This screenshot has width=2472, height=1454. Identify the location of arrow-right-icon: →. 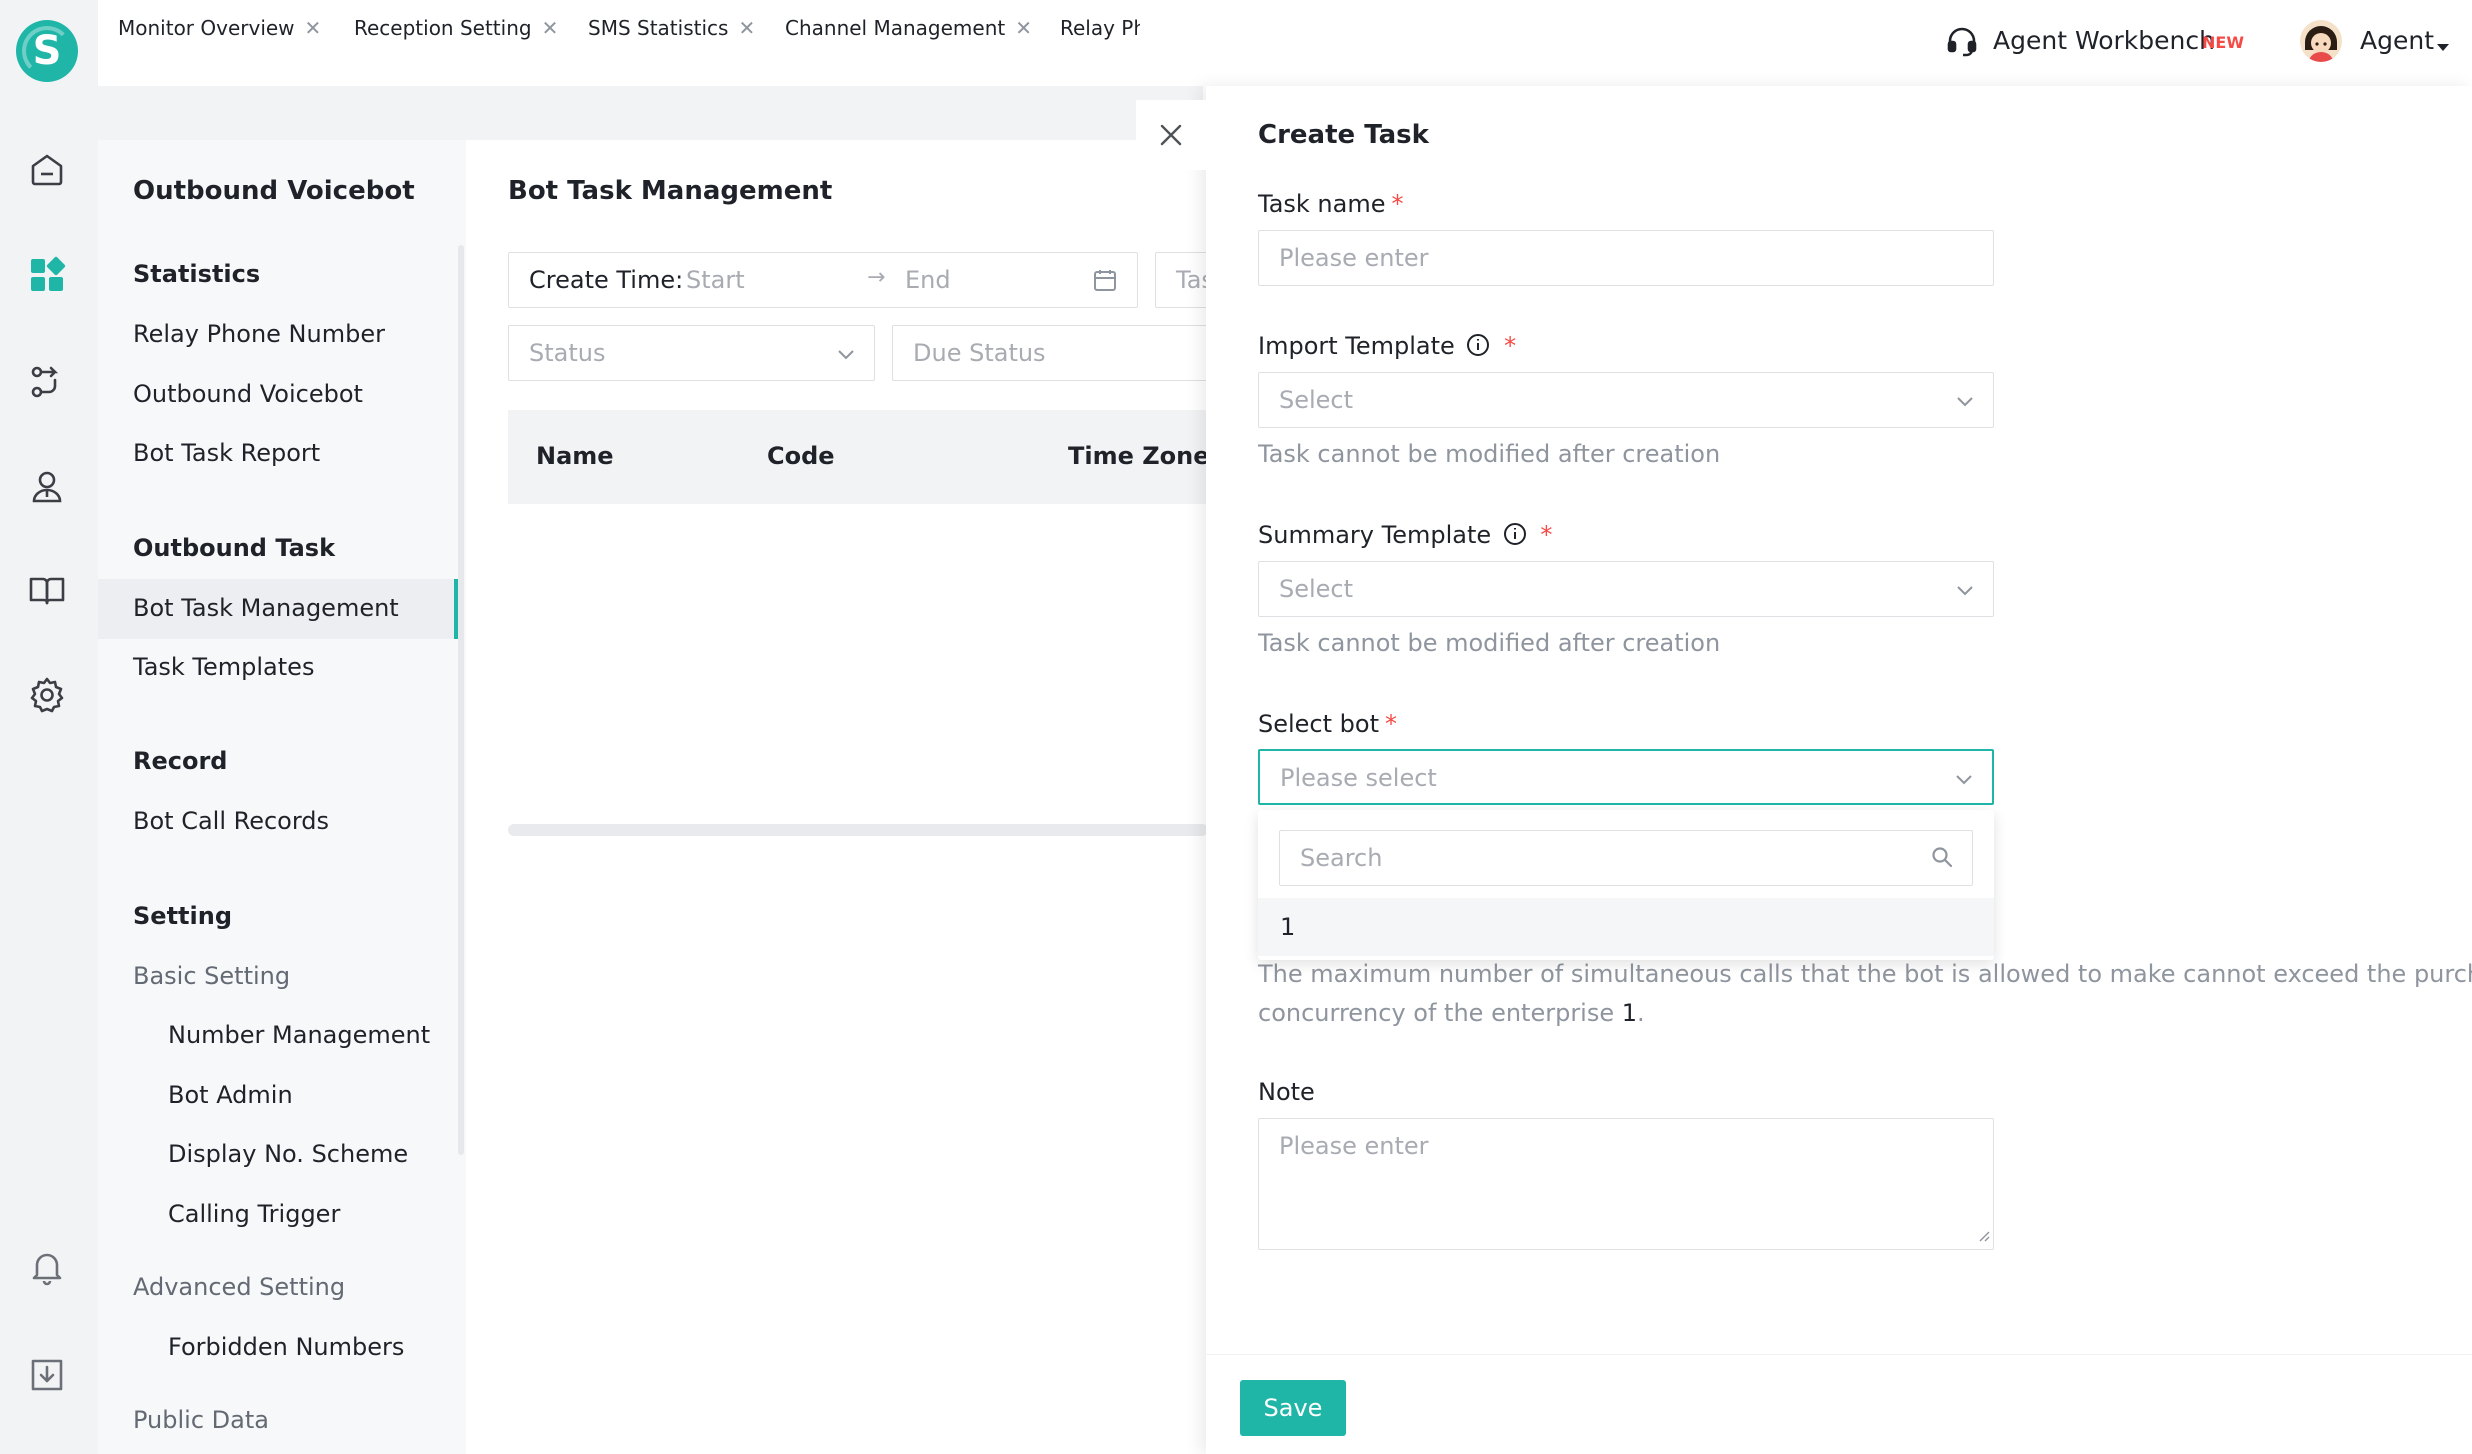
(876, 277).